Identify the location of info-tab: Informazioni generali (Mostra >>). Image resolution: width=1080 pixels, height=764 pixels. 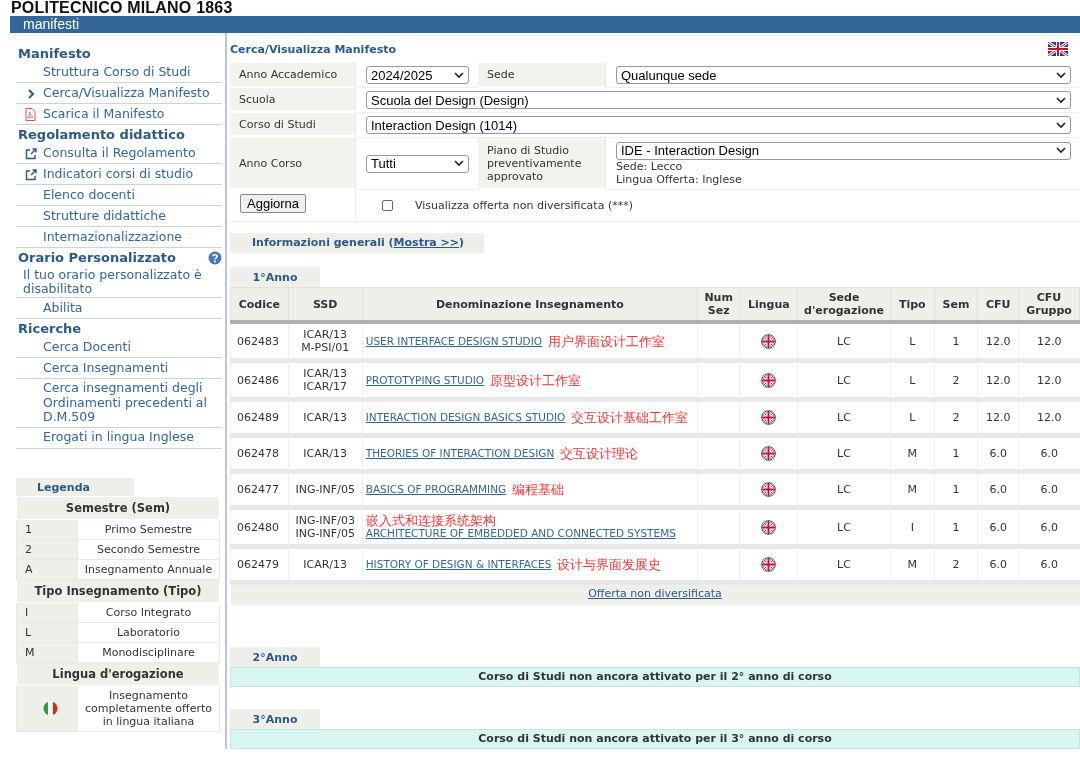
(357, 243).